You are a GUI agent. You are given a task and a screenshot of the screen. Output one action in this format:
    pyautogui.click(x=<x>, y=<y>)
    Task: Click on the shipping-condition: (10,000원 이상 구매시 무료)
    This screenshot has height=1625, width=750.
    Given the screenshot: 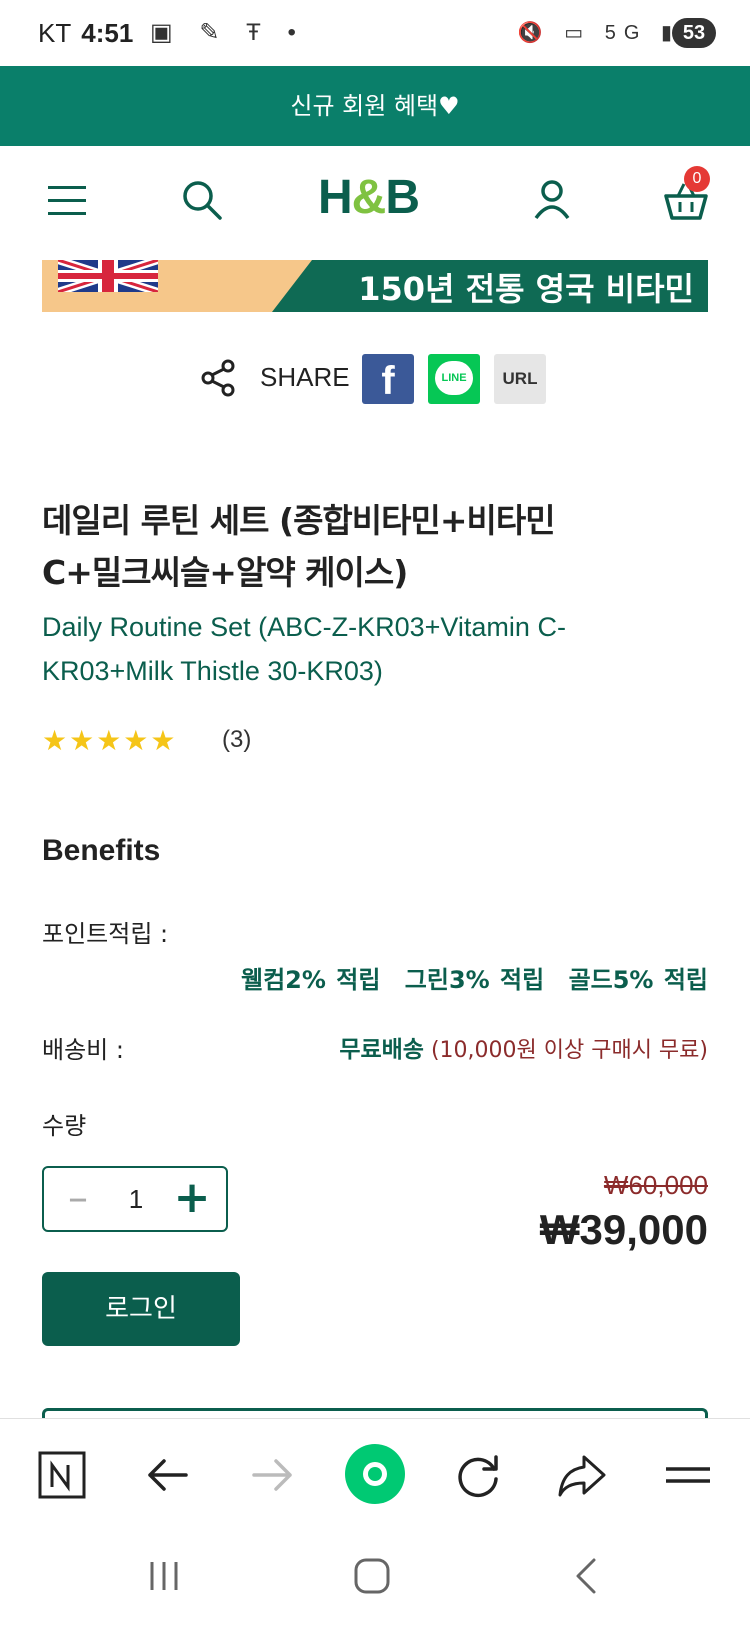 What is the action you would take?
    pyautogui.click(x=569, y=1050)
    